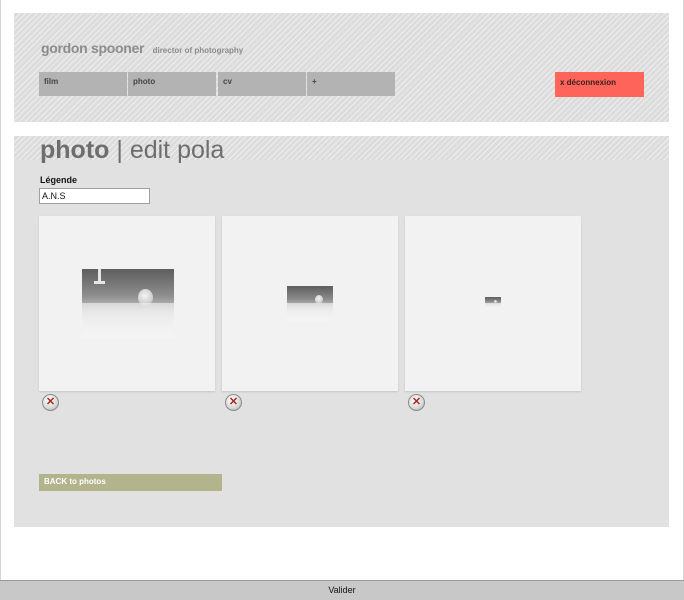 This screenshot has height=600, width=684. What do you see at coordinates (59, 180) in the screenshot?
I see `legend-label: Légende` at bounding box center [59, 180].